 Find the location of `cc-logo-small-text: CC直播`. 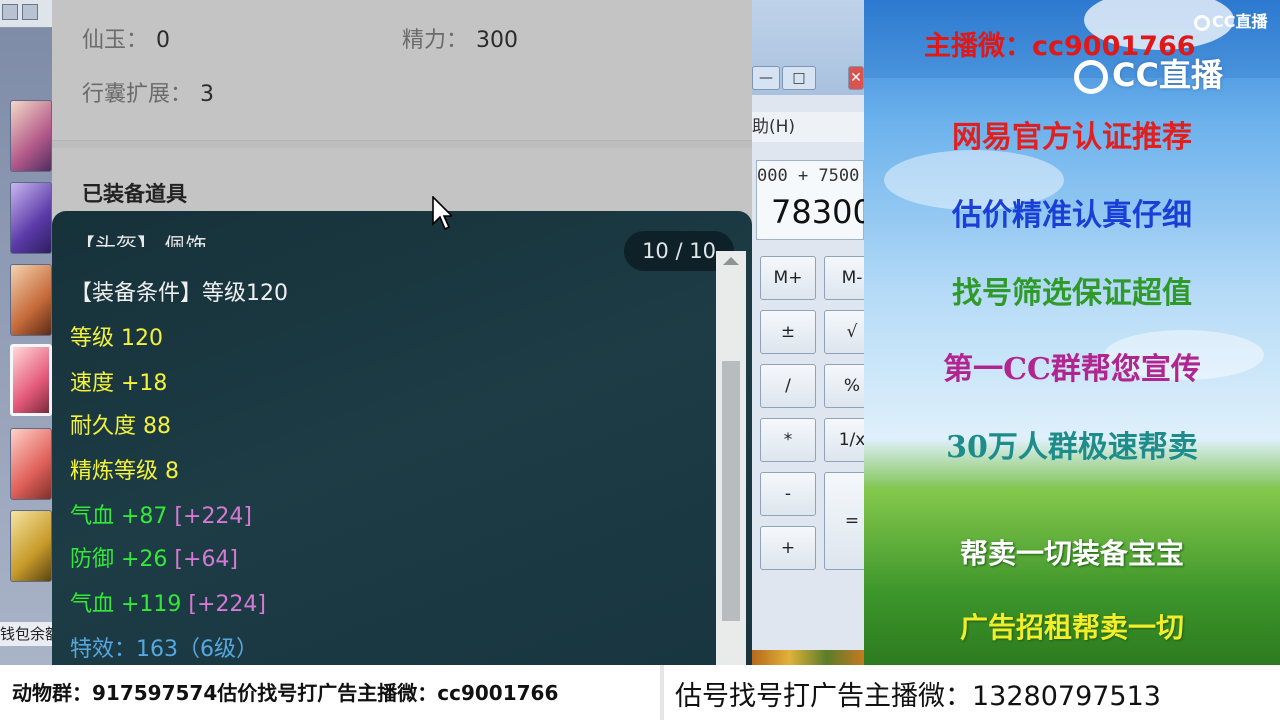

cc-logo-small-text: CC直播 is located at coordinates (1240, 21).